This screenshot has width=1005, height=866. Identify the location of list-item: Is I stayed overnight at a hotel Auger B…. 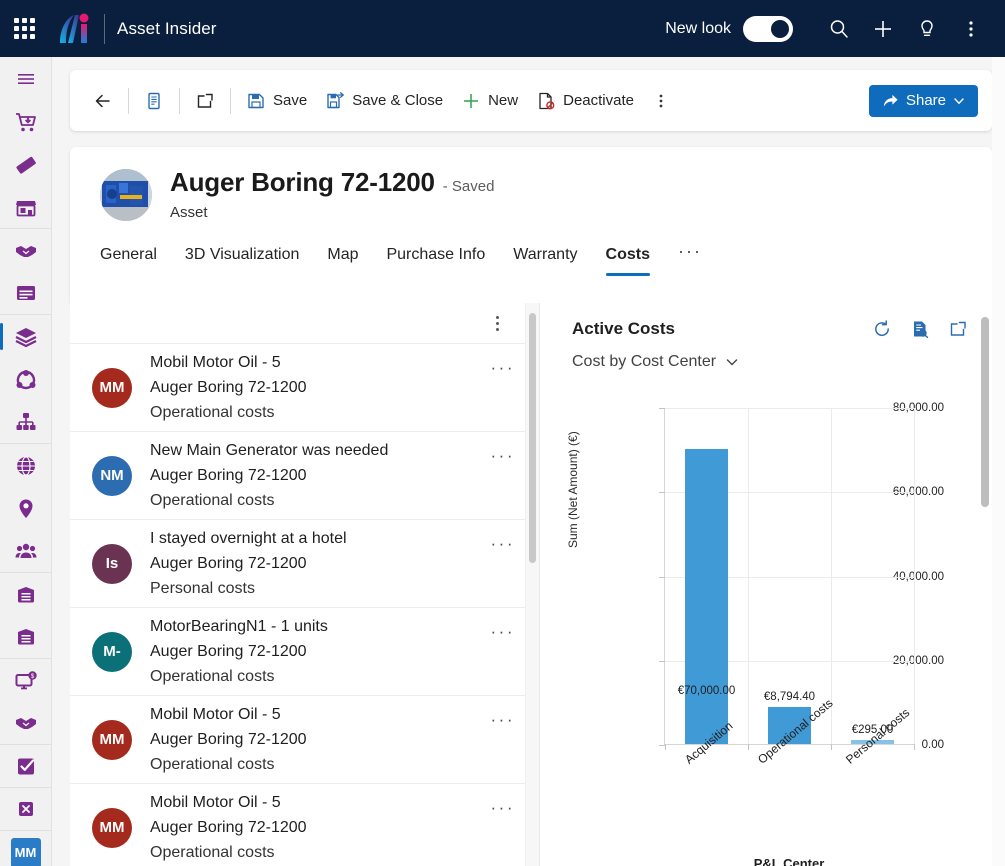
(304, 563).